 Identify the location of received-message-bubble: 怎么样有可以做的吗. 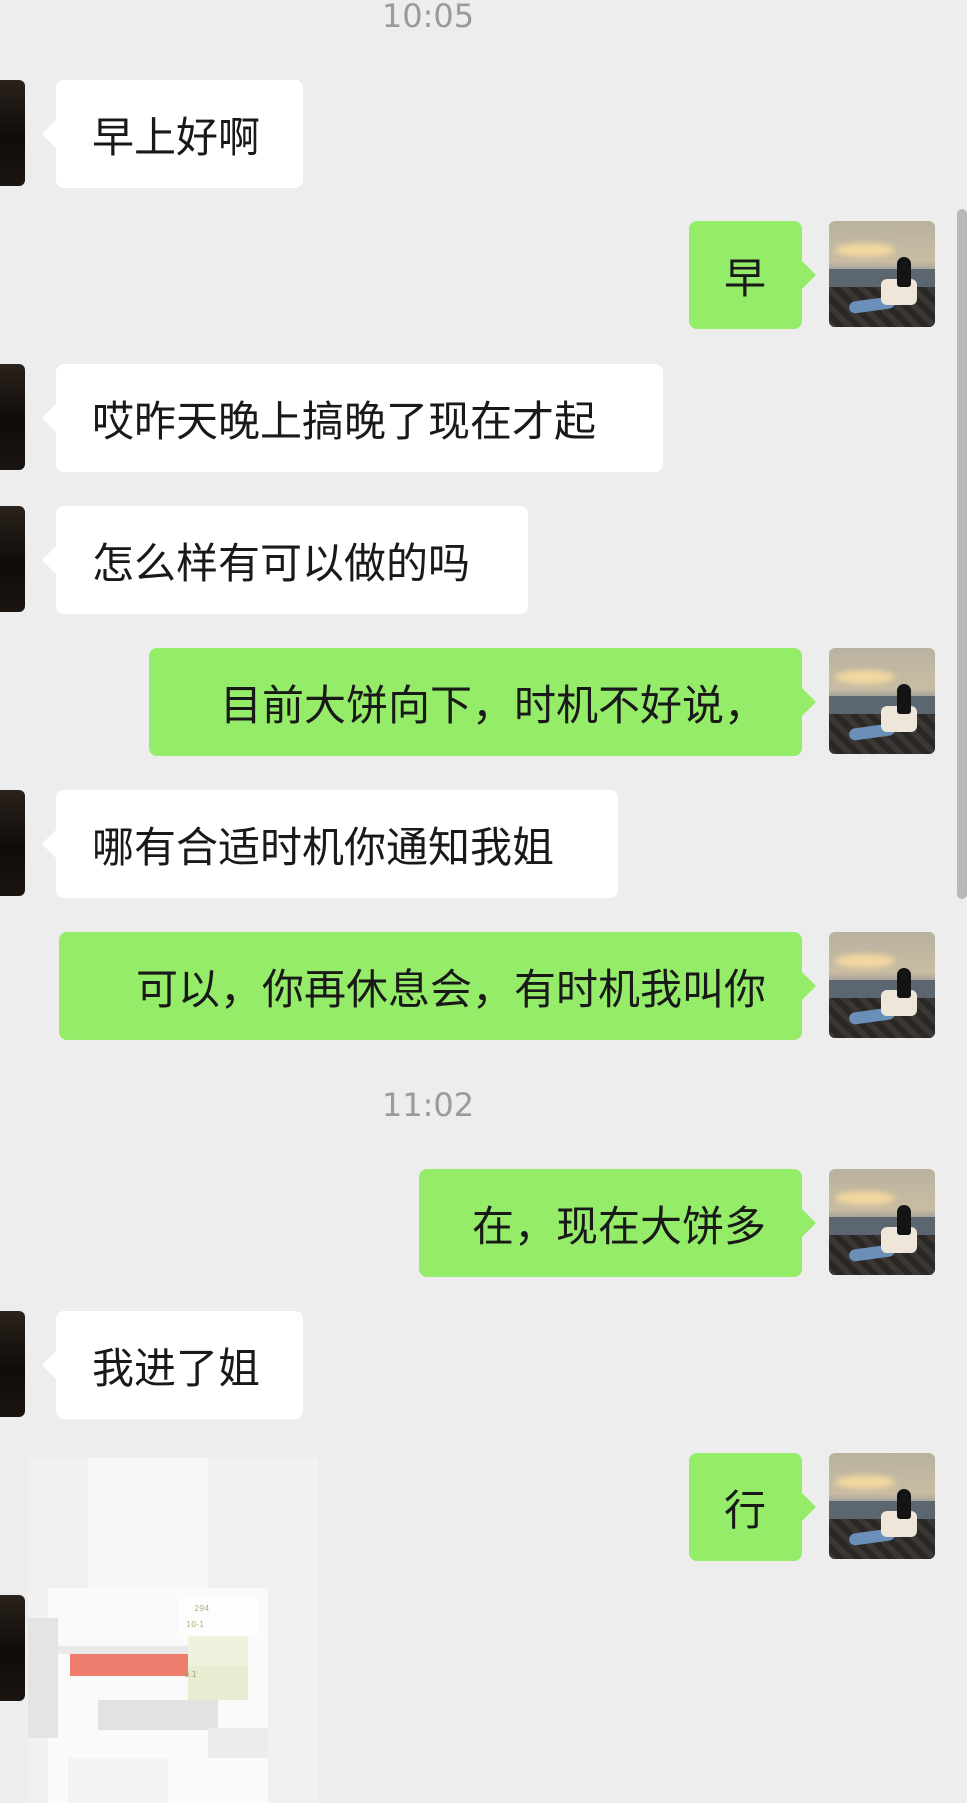
(285, 560).